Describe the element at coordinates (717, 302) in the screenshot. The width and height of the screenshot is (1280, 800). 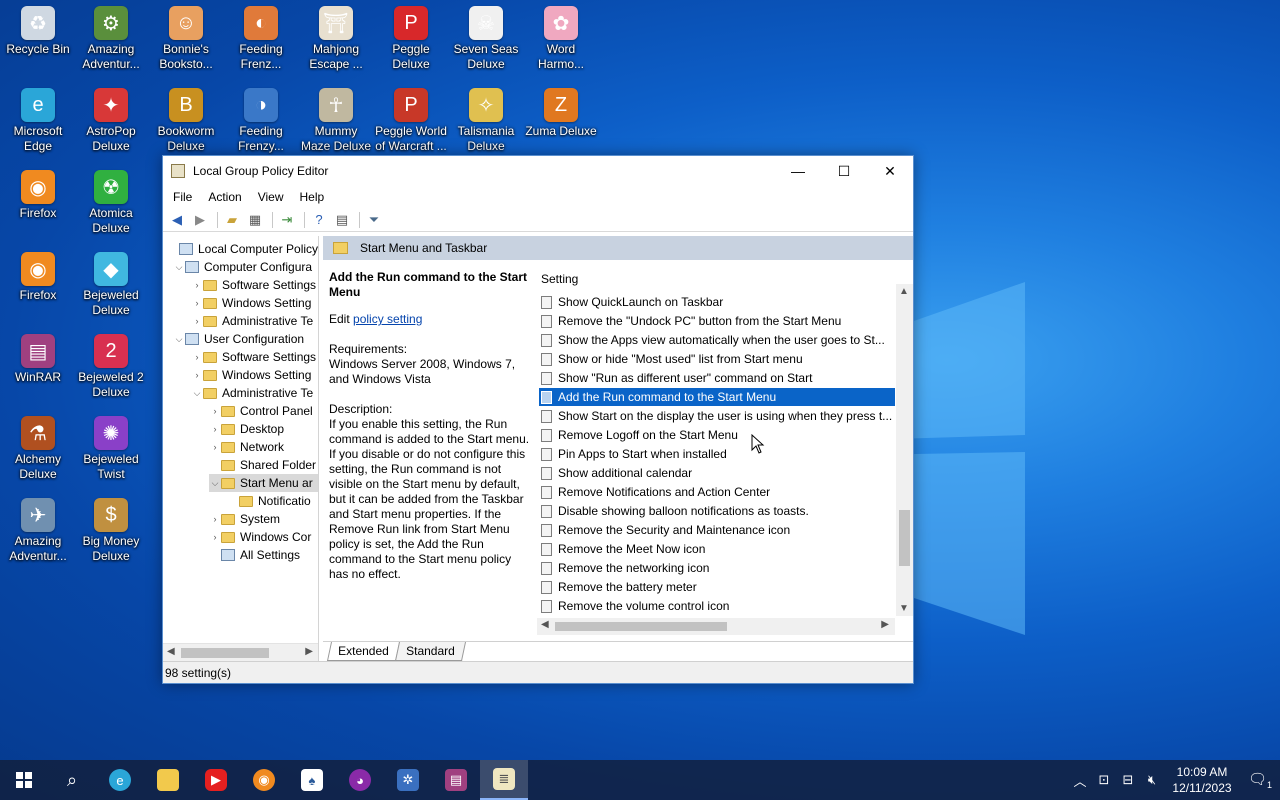
I see `setting-row: Show QuickLaunch on Taskbar` at that location.